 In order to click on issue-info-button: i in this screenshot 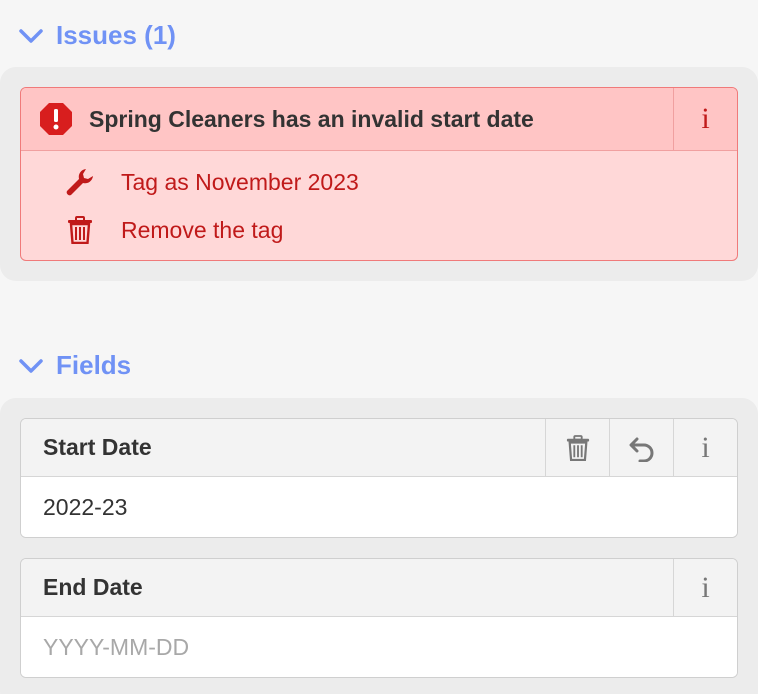, I will do `click(705, 119)`.